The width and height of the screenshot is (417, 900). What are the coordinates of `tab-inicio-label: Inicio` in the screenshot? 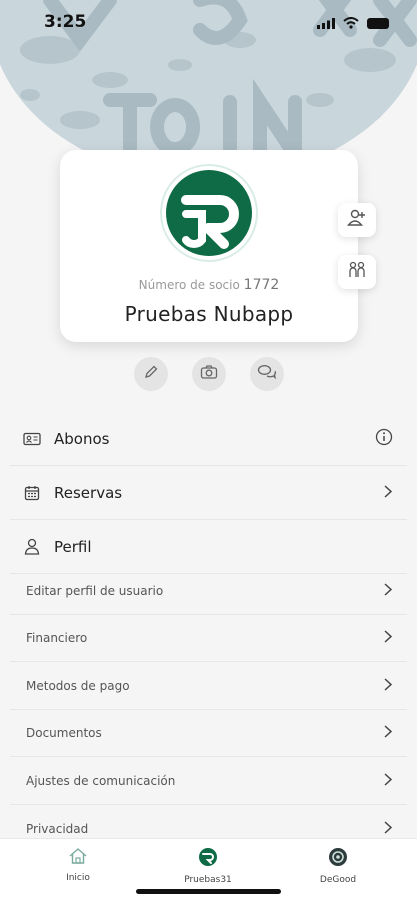 It's located at (78, 878).